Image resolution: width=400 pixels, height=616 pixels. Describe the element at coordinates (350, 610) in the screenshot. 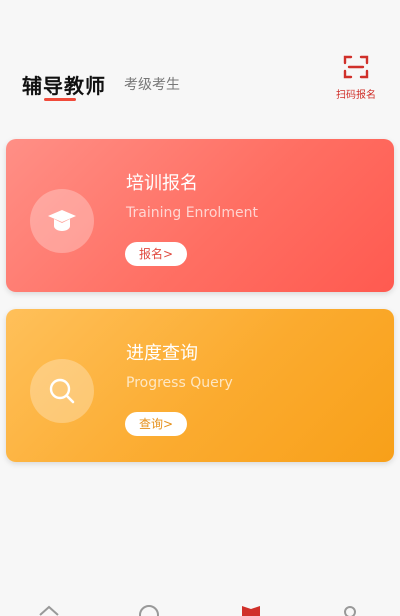

I see `user-icon` at that location.